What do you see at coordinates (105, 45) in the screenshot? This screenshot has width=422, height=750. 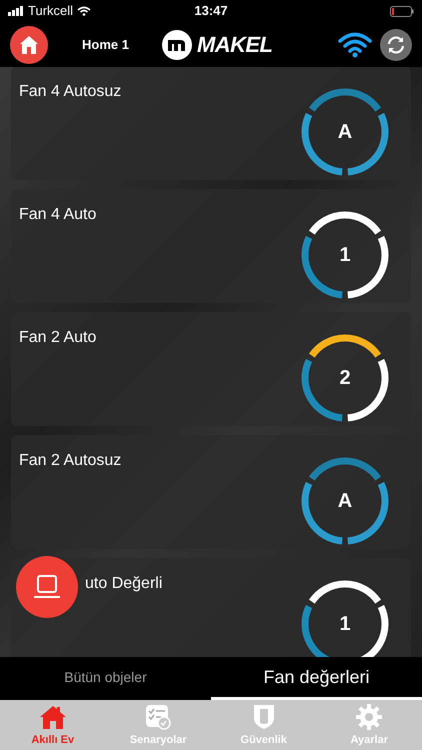 I see `home-name: Home 1` at bounding box center [105, 45].